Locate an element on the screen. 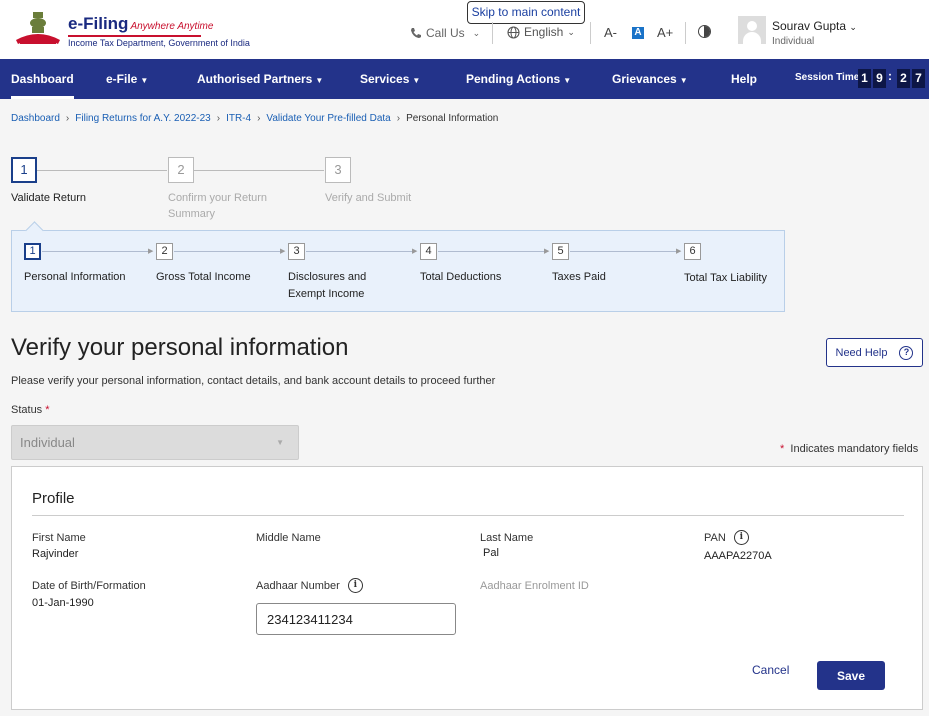 Image resolution: width=929 pixels, height=716 pixels. sub-stepper-panel is located at coordinates (398, 271).